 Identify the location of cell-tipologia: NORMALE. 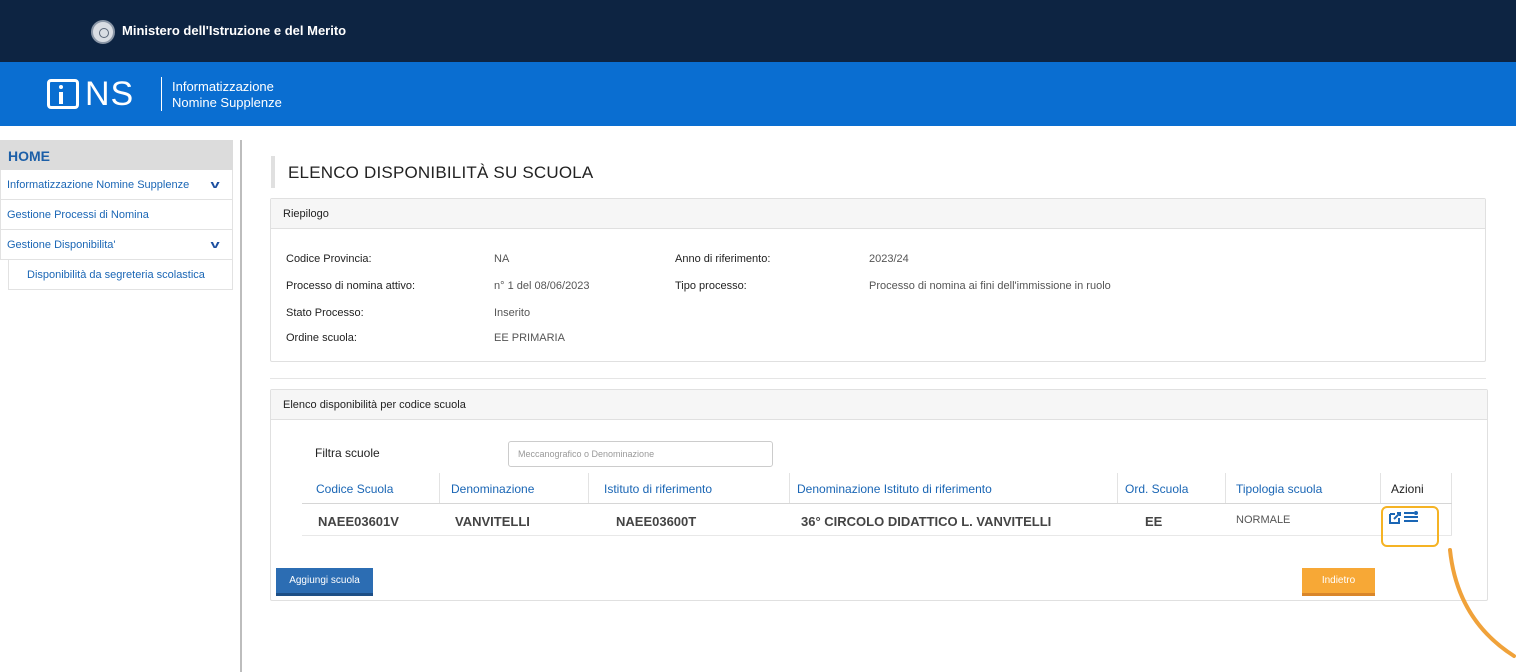
(1263, 520).